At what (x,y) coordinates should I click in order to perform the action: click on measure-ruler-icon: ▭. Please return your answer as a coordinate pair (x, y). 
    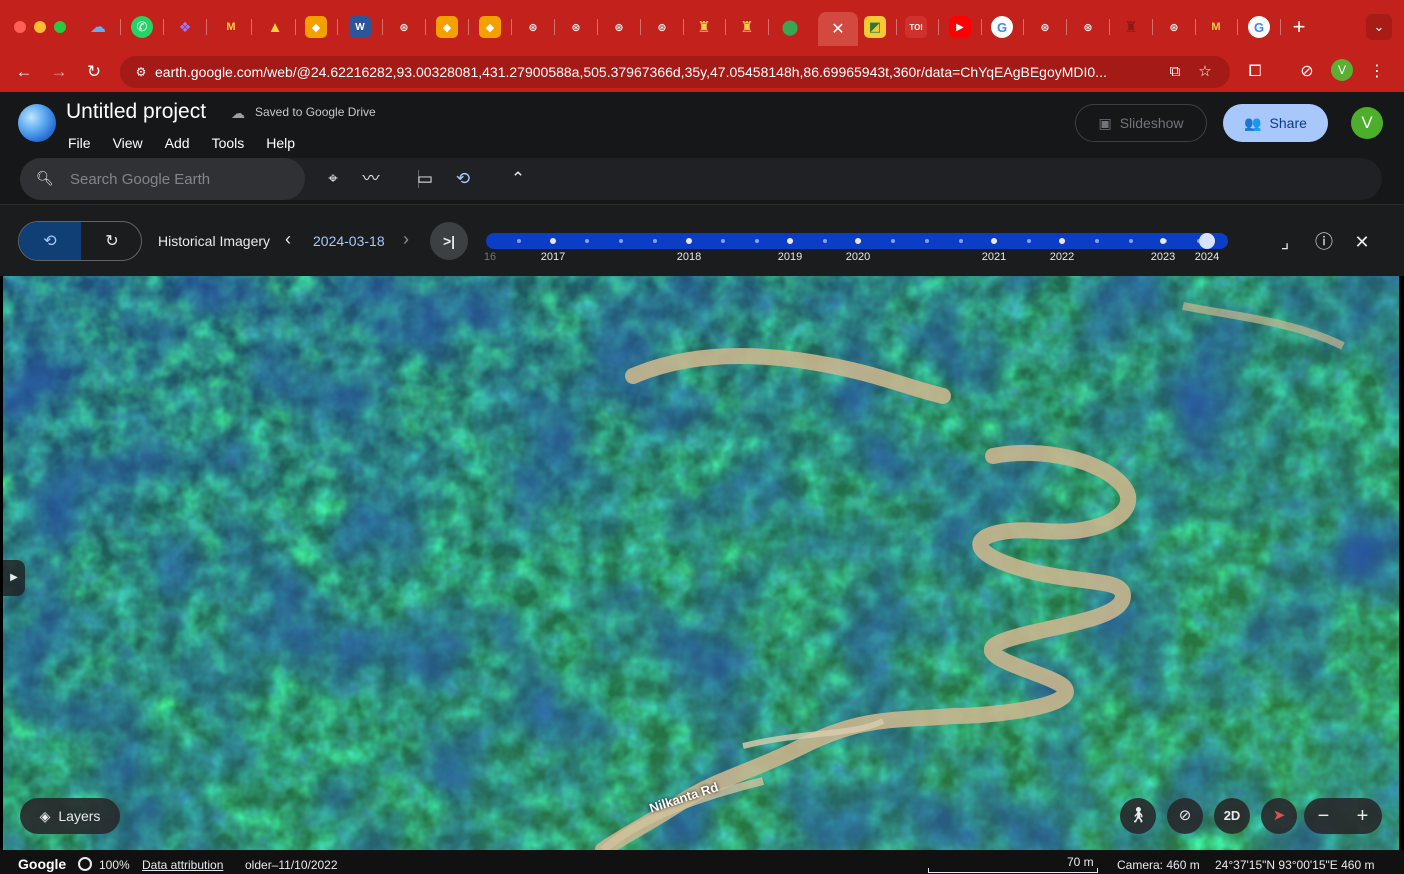
    Looking at the image, I should click on (425, 179).